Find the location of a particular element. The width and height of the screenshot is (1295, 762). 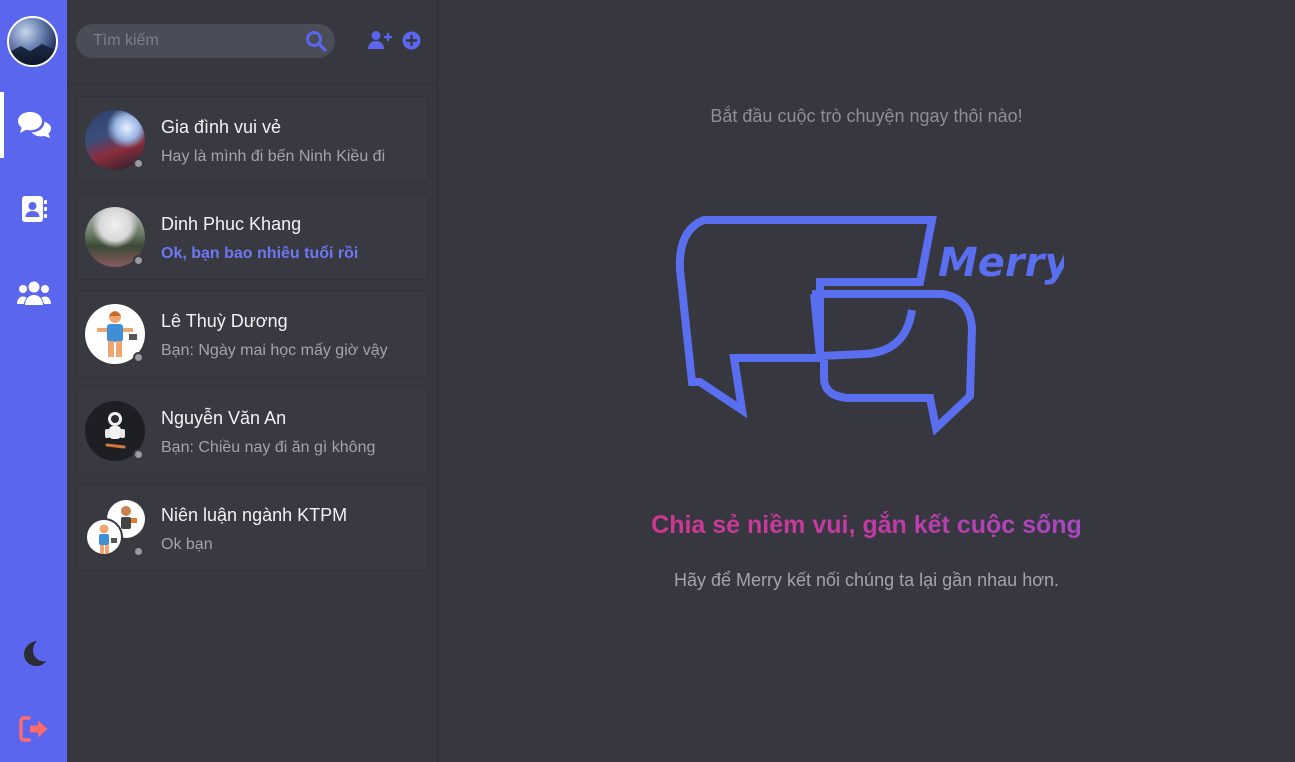

dark-mode-toggle is located at coordinates (33, 653).